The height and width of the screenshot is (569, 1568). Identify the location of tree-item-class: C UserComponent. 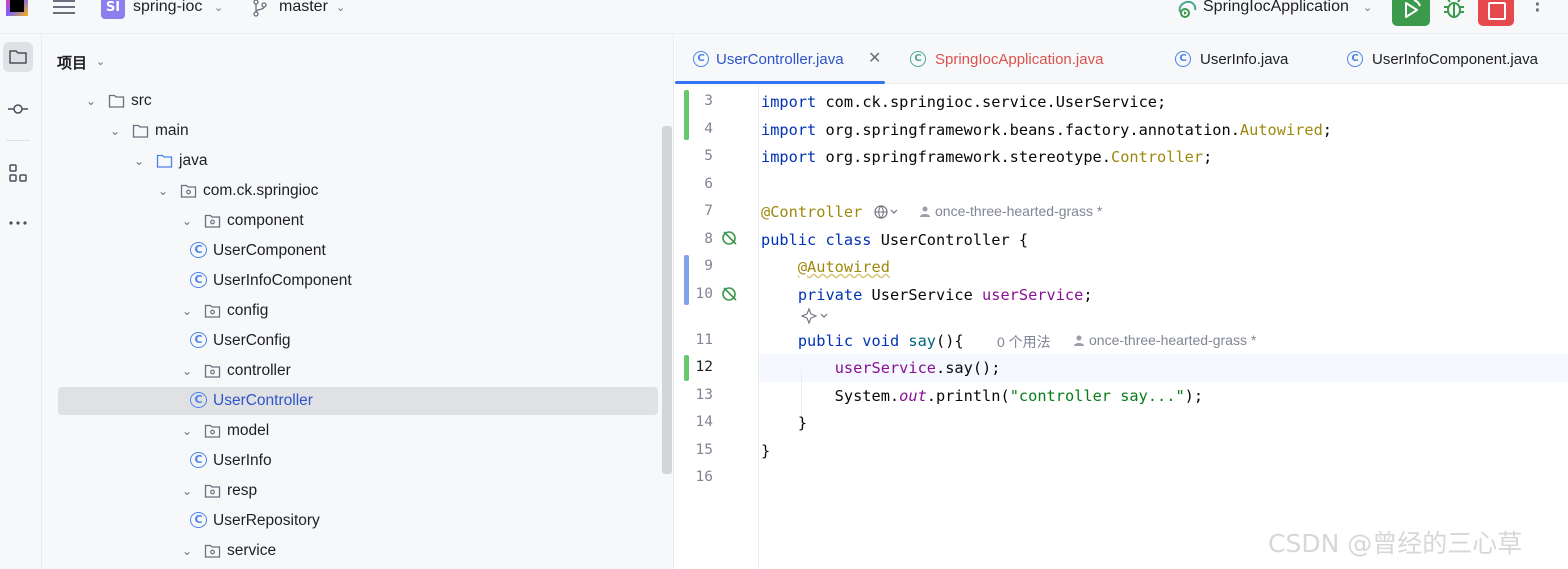
(358, 251).